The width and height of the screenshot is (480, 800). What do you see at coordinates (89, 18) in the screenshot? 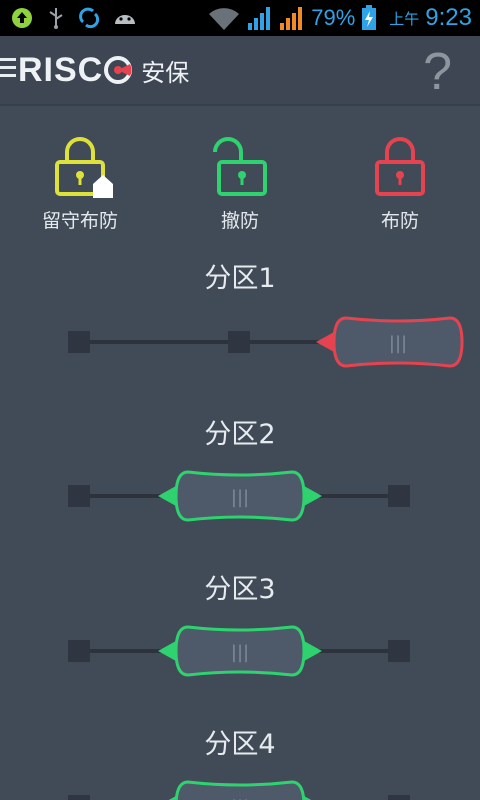
I see `sync-icon` at bounding box center [89, 18].